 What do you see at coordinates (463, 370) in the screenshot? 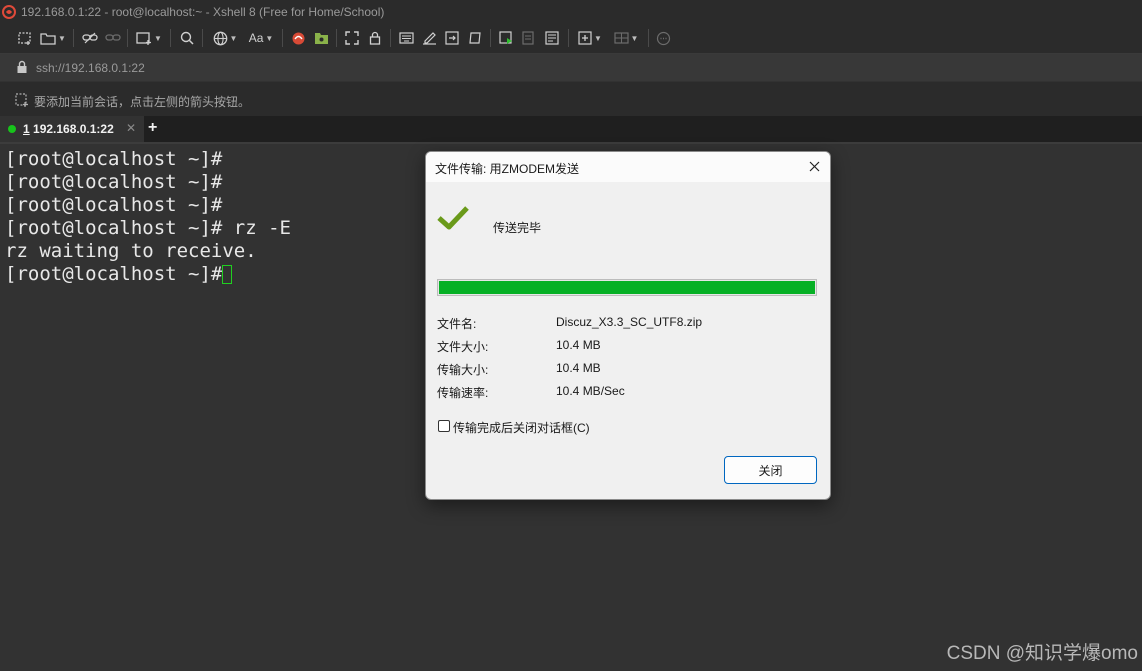
I see `transferred-size-label: 传输大小:` at bounding box center [463, 370].